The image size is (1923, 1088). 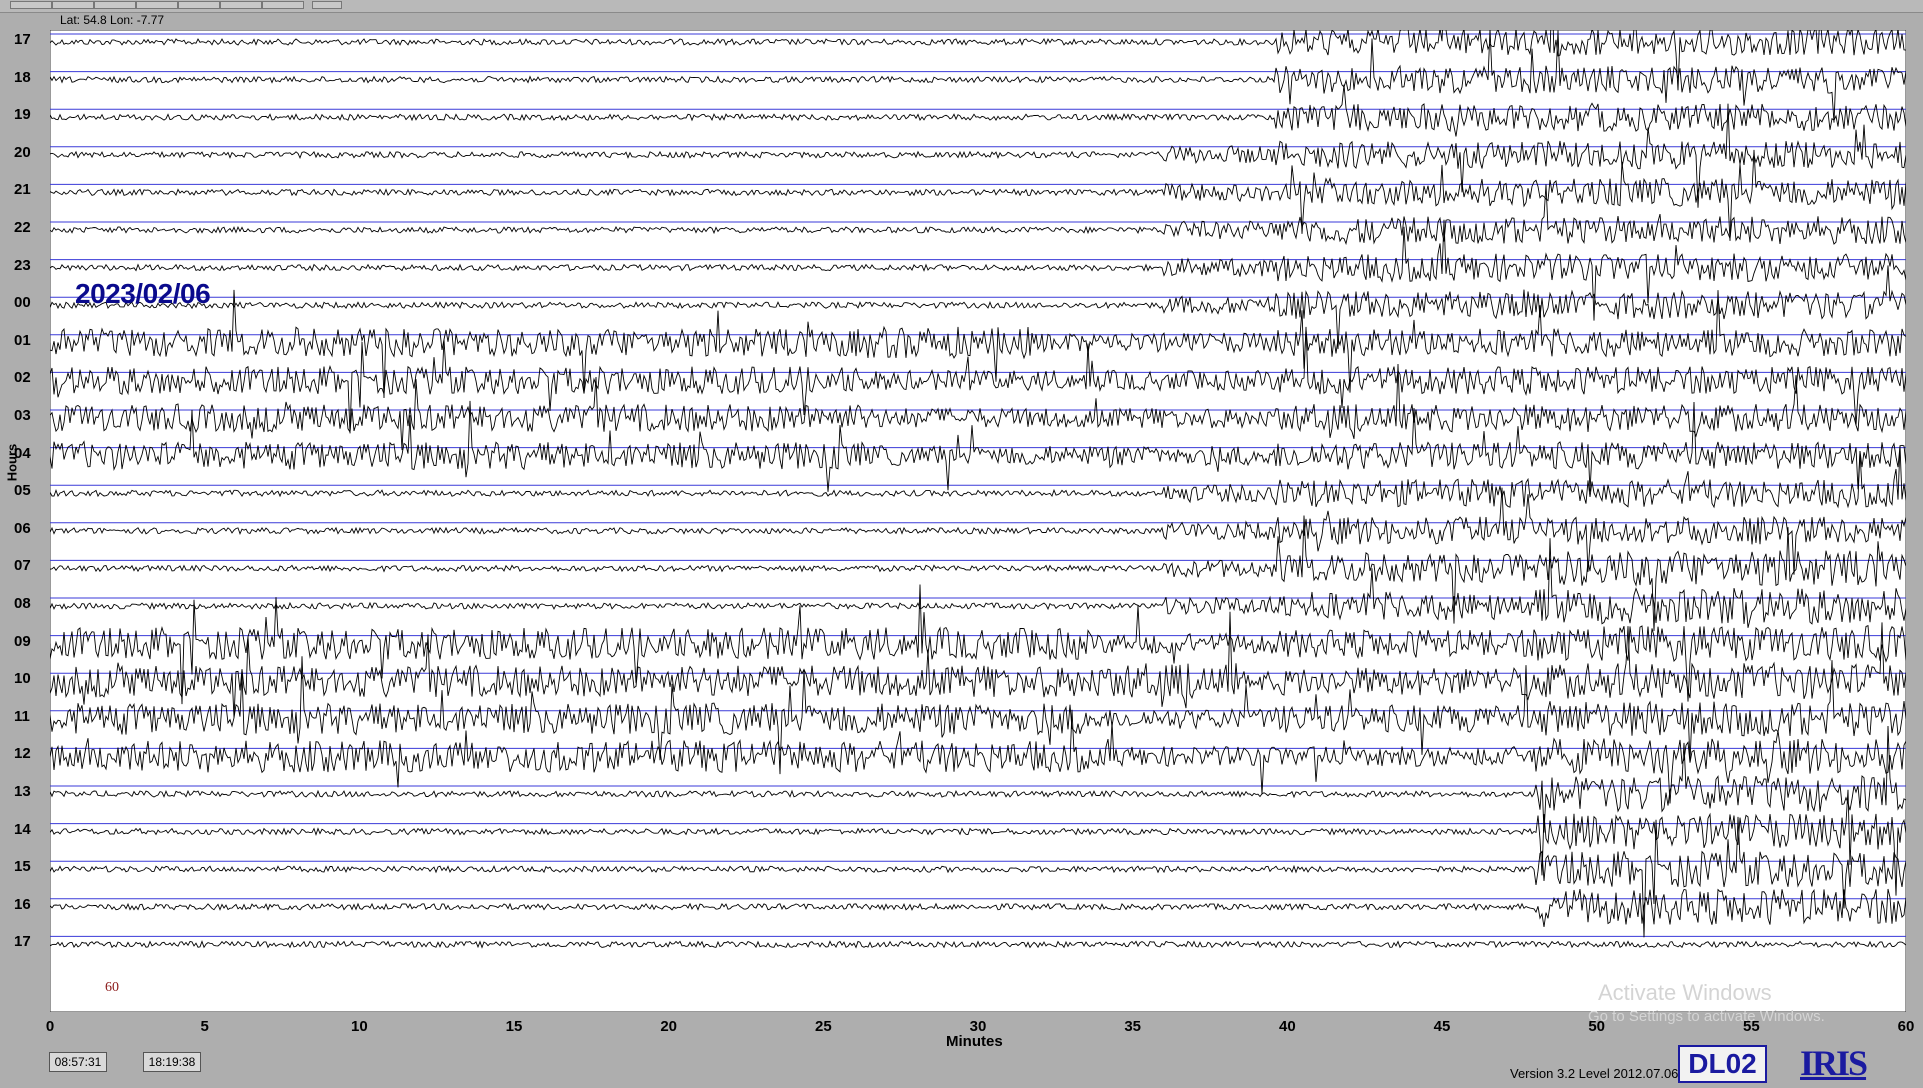 What do you see at coordinates (50, 1026) in the screenshot?
I see `minute-tick-label: 0` at bounding box center [50, 1026].